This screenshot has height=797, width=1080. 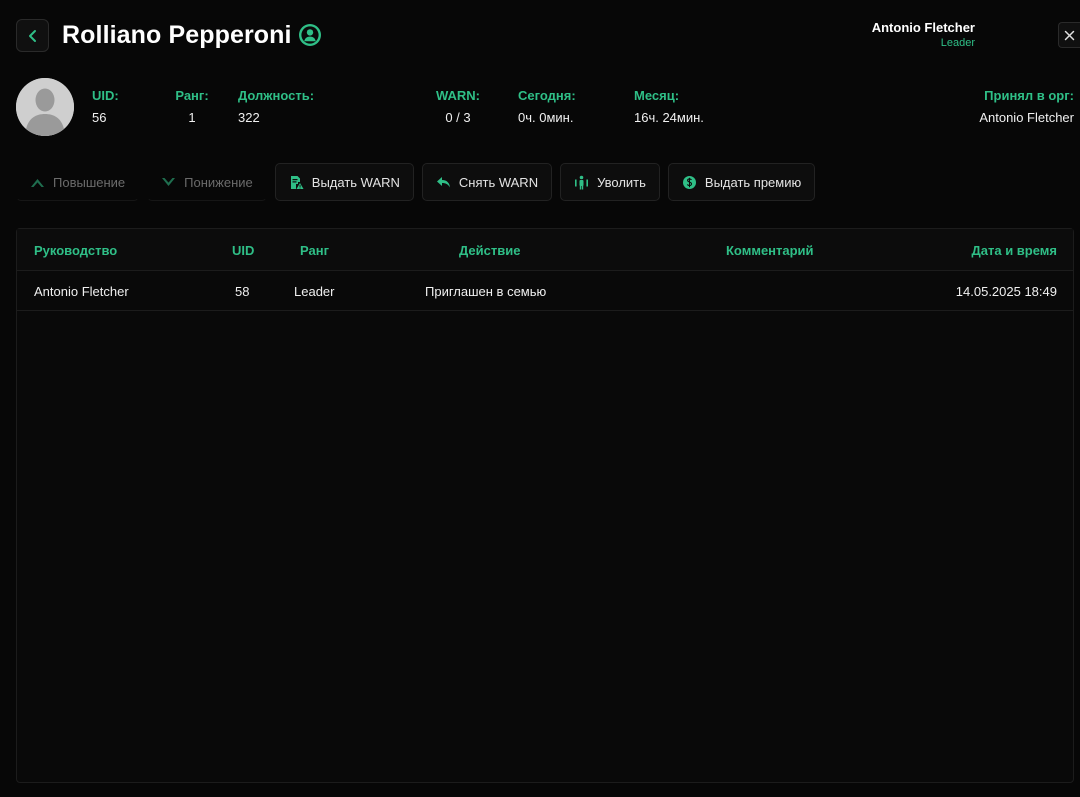 What do you see at coordinates (177, 35) in the screenshot?
I see `page-title: Rolliano Pepperoni` at bounding box center [177, 35].